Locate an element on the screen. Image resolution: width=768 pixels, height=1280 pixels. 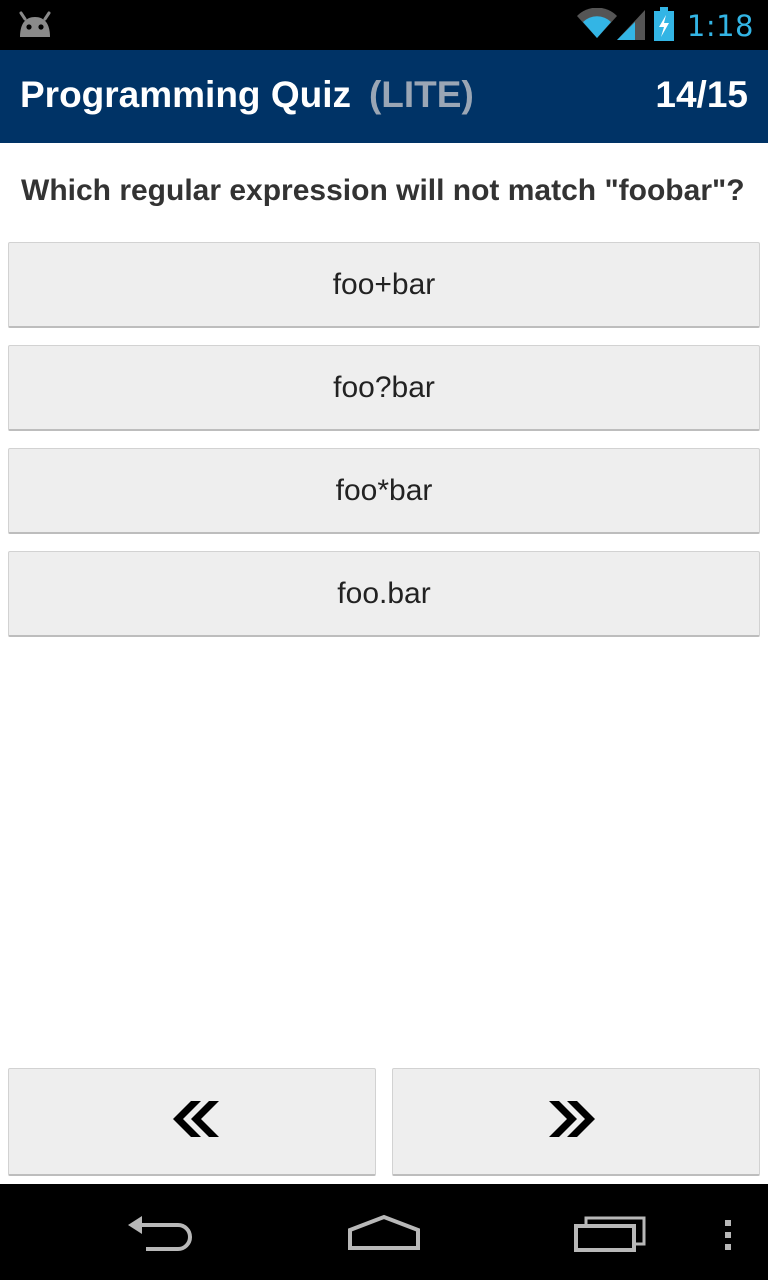
previous-button is located at coordinates (192, 1122).